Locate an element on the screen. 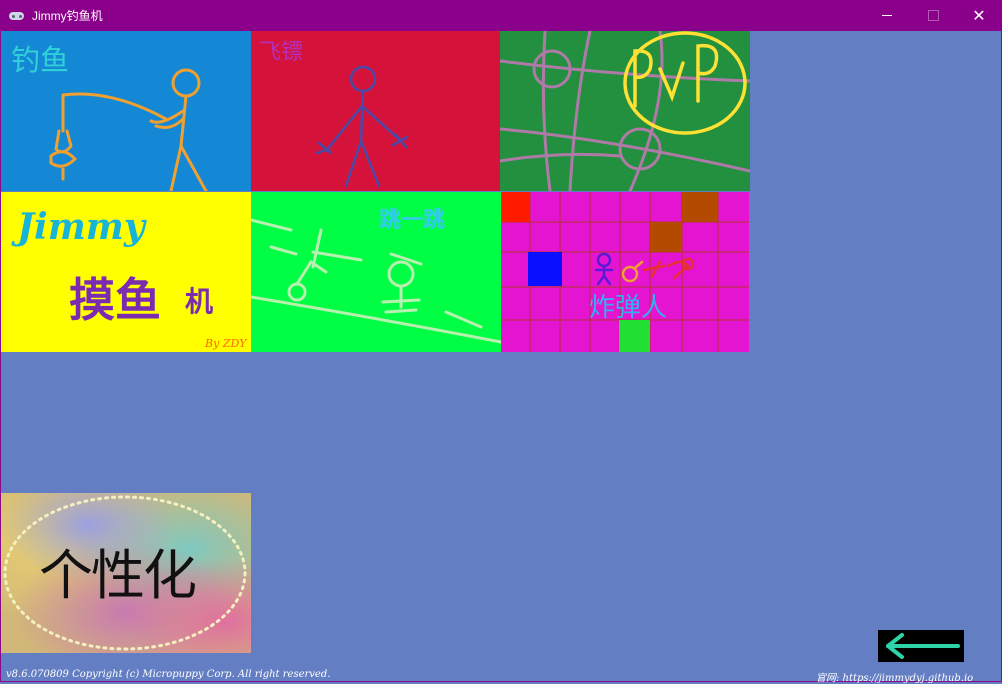 The width and height of the screenshot is (1002, 684). logo-moyu-text: 摸鱼 is located at coordinates (115, 300).